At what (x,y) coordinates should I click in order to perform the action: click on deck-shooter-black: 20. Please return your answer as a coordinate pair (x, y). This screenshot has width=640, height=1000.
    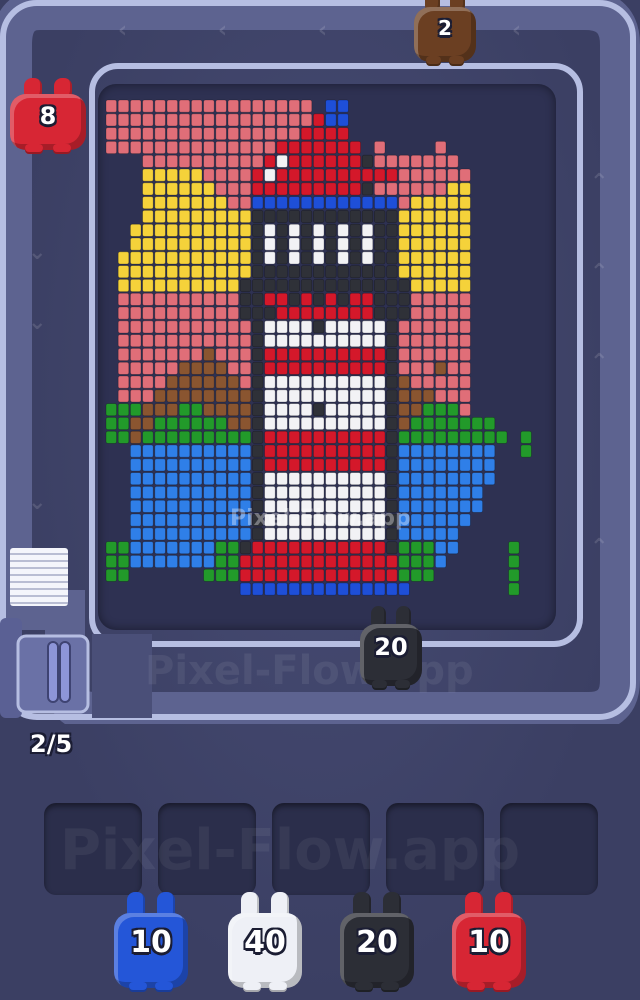
    Looking at the image, I should click on (377, 942).